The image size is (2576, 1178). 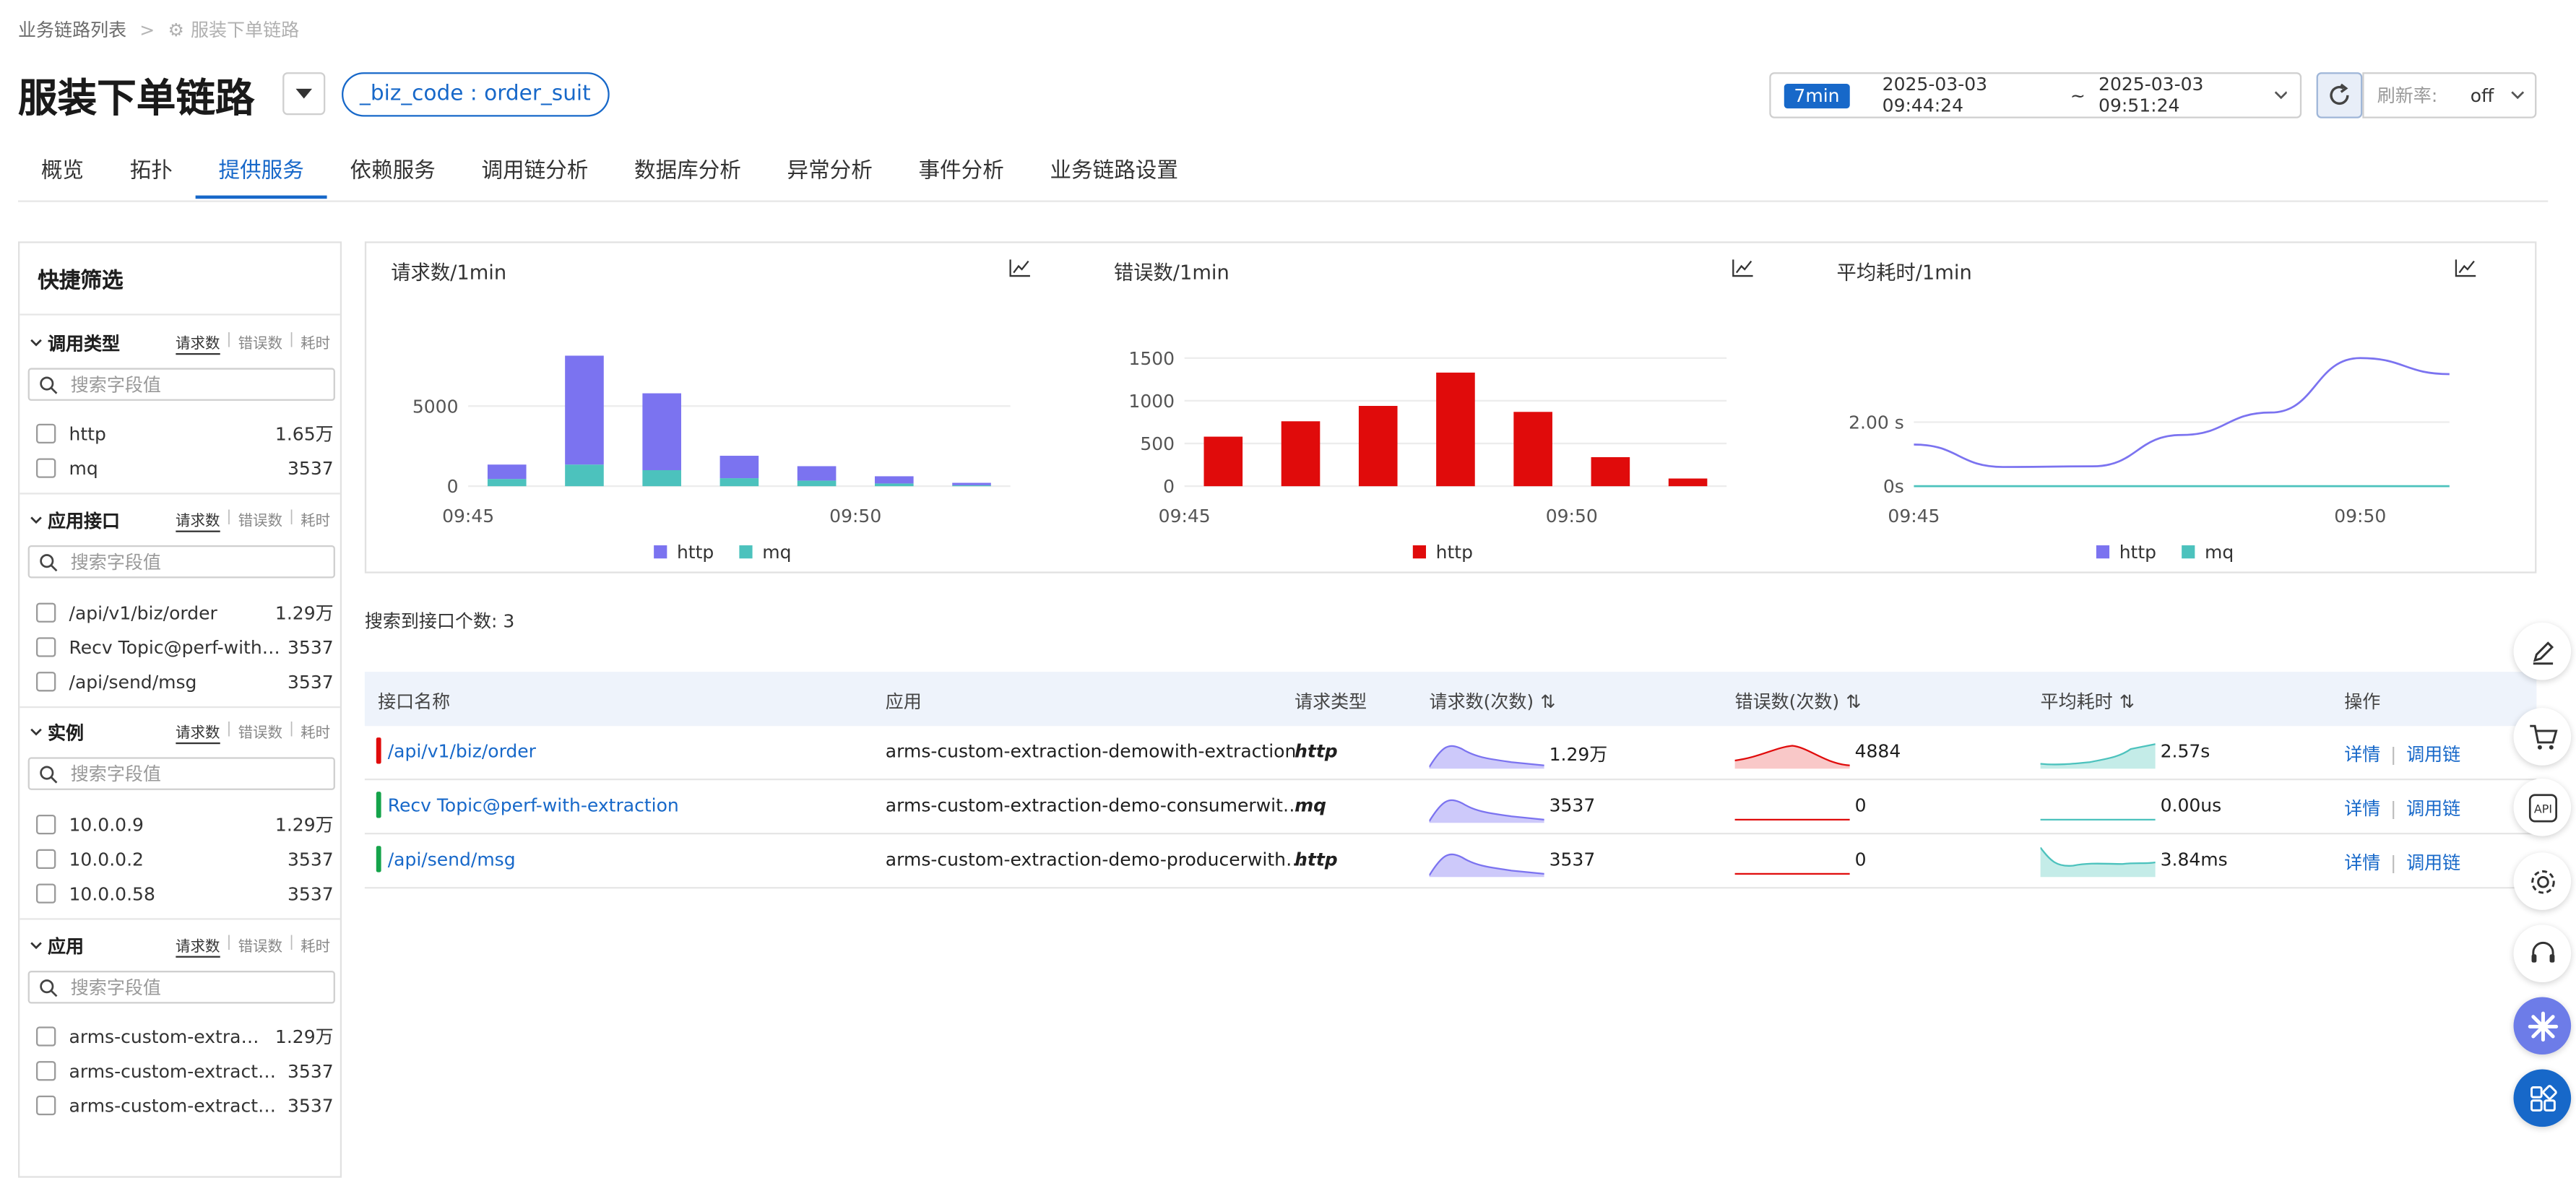 What do you see at coordinates (2449, 95) in the screenshot?
I see `refresh-rate-select: 刷新率: off` at bounding box center [2449, 95].